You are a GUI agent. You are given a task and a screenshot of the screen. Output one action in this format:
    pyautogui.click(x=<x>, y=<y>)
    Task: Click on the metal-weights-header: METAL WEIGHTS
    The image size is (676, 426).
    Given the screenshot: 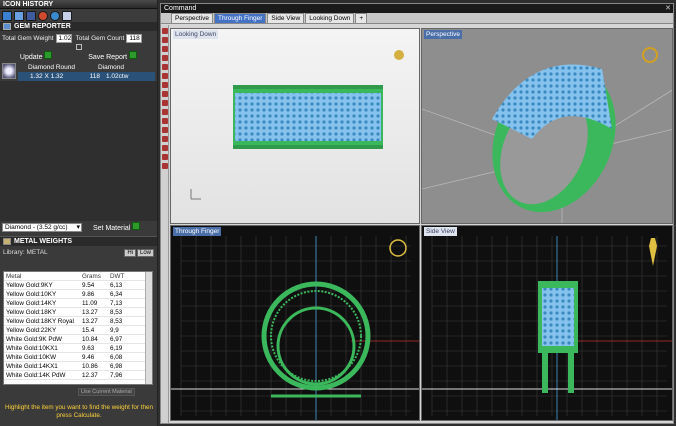 What is the action you would take?
    pyautogui.click(x=78, y=241)
    